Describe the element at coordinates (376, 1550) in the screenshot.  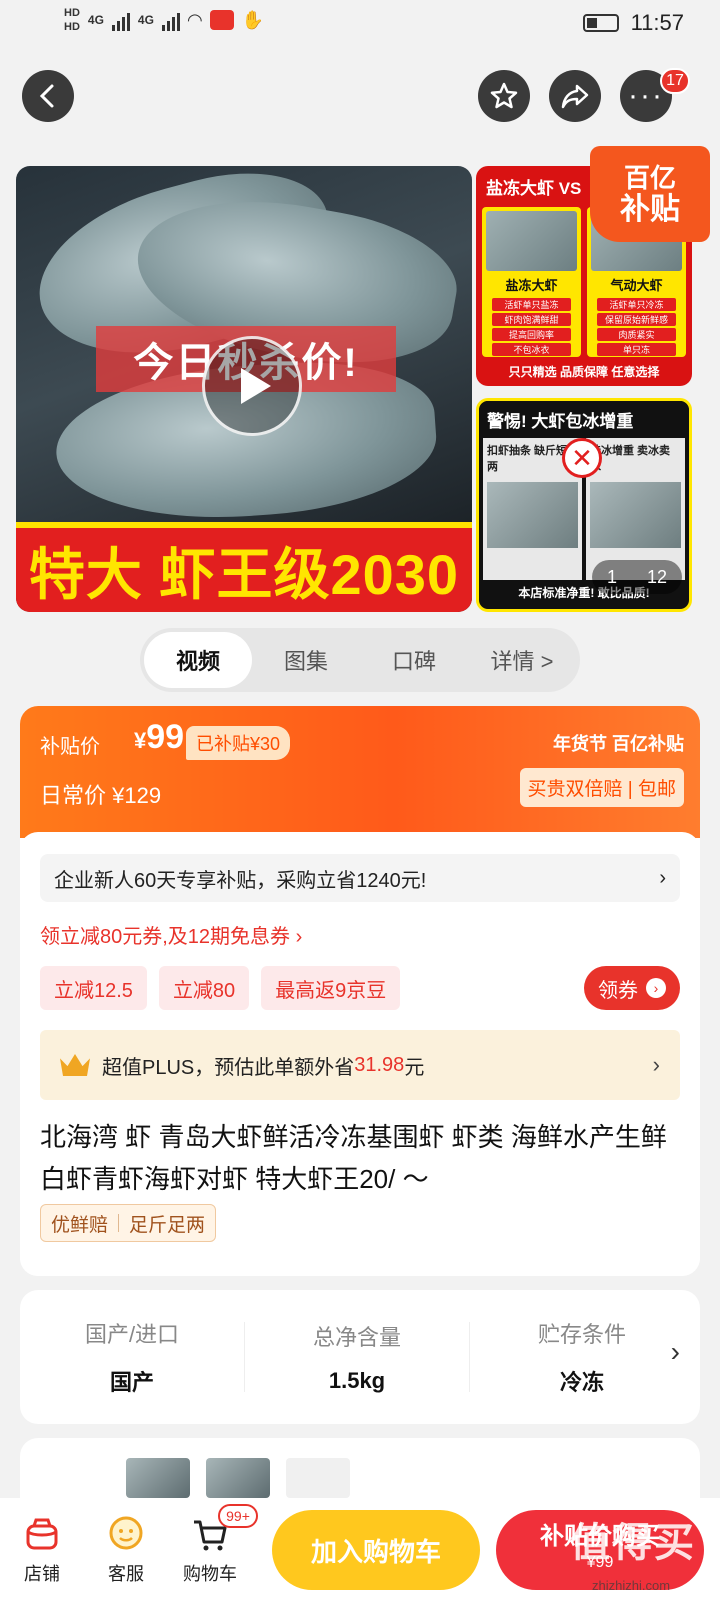
I see `add-to-cart-button: 加入购物车` at that location.